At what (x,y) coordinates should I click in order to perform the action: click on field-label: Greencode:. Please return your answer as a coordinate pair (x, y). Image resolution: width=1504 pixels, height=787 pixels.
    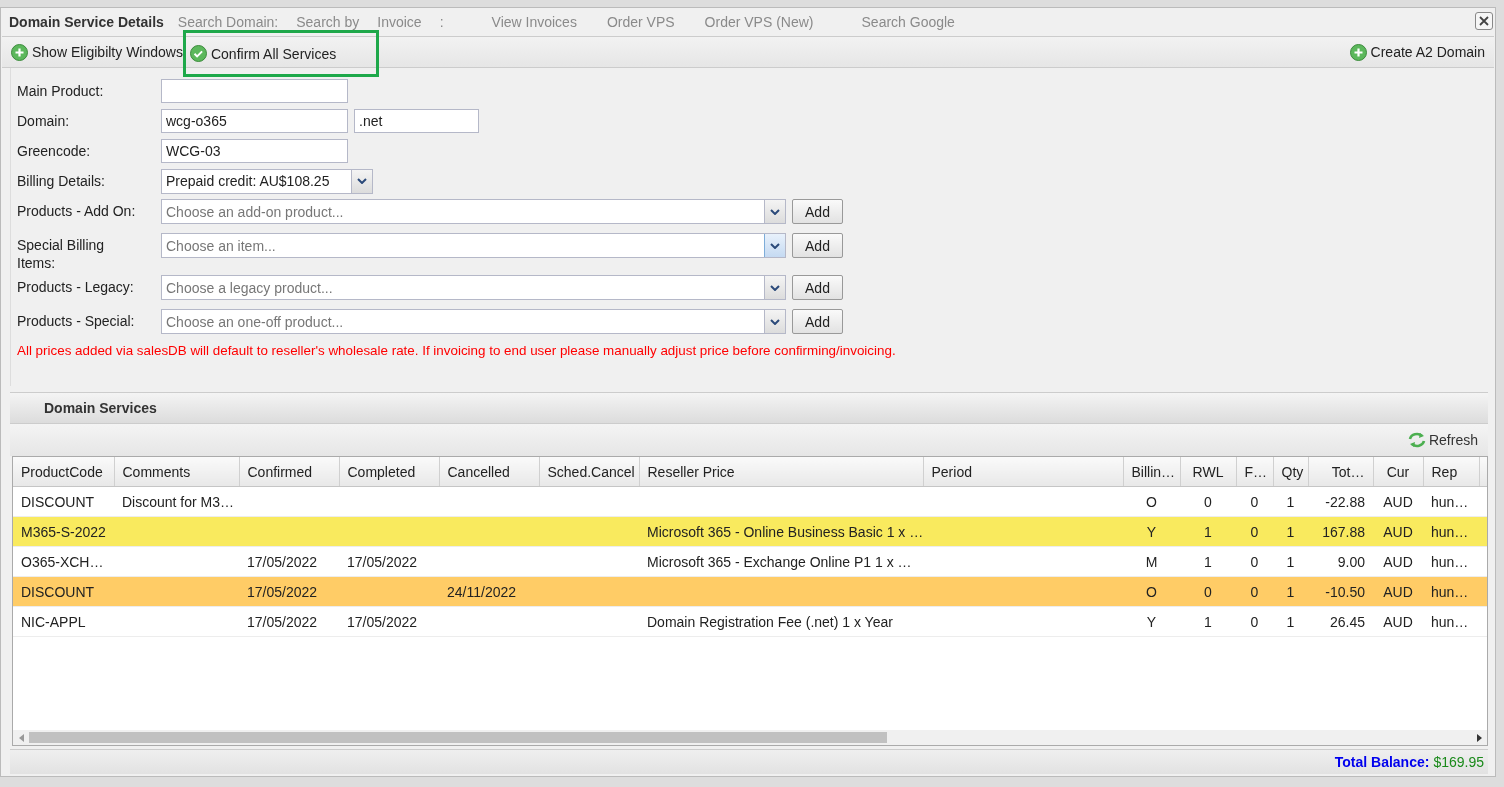
    Looking at the image, I should click on (54, 151).